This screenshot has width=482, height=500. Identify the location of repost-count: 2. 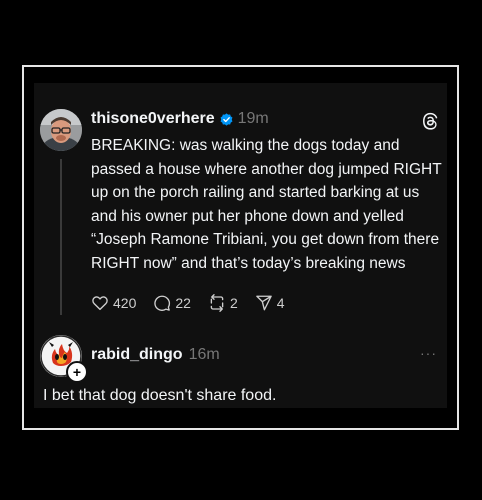
(233, 303).